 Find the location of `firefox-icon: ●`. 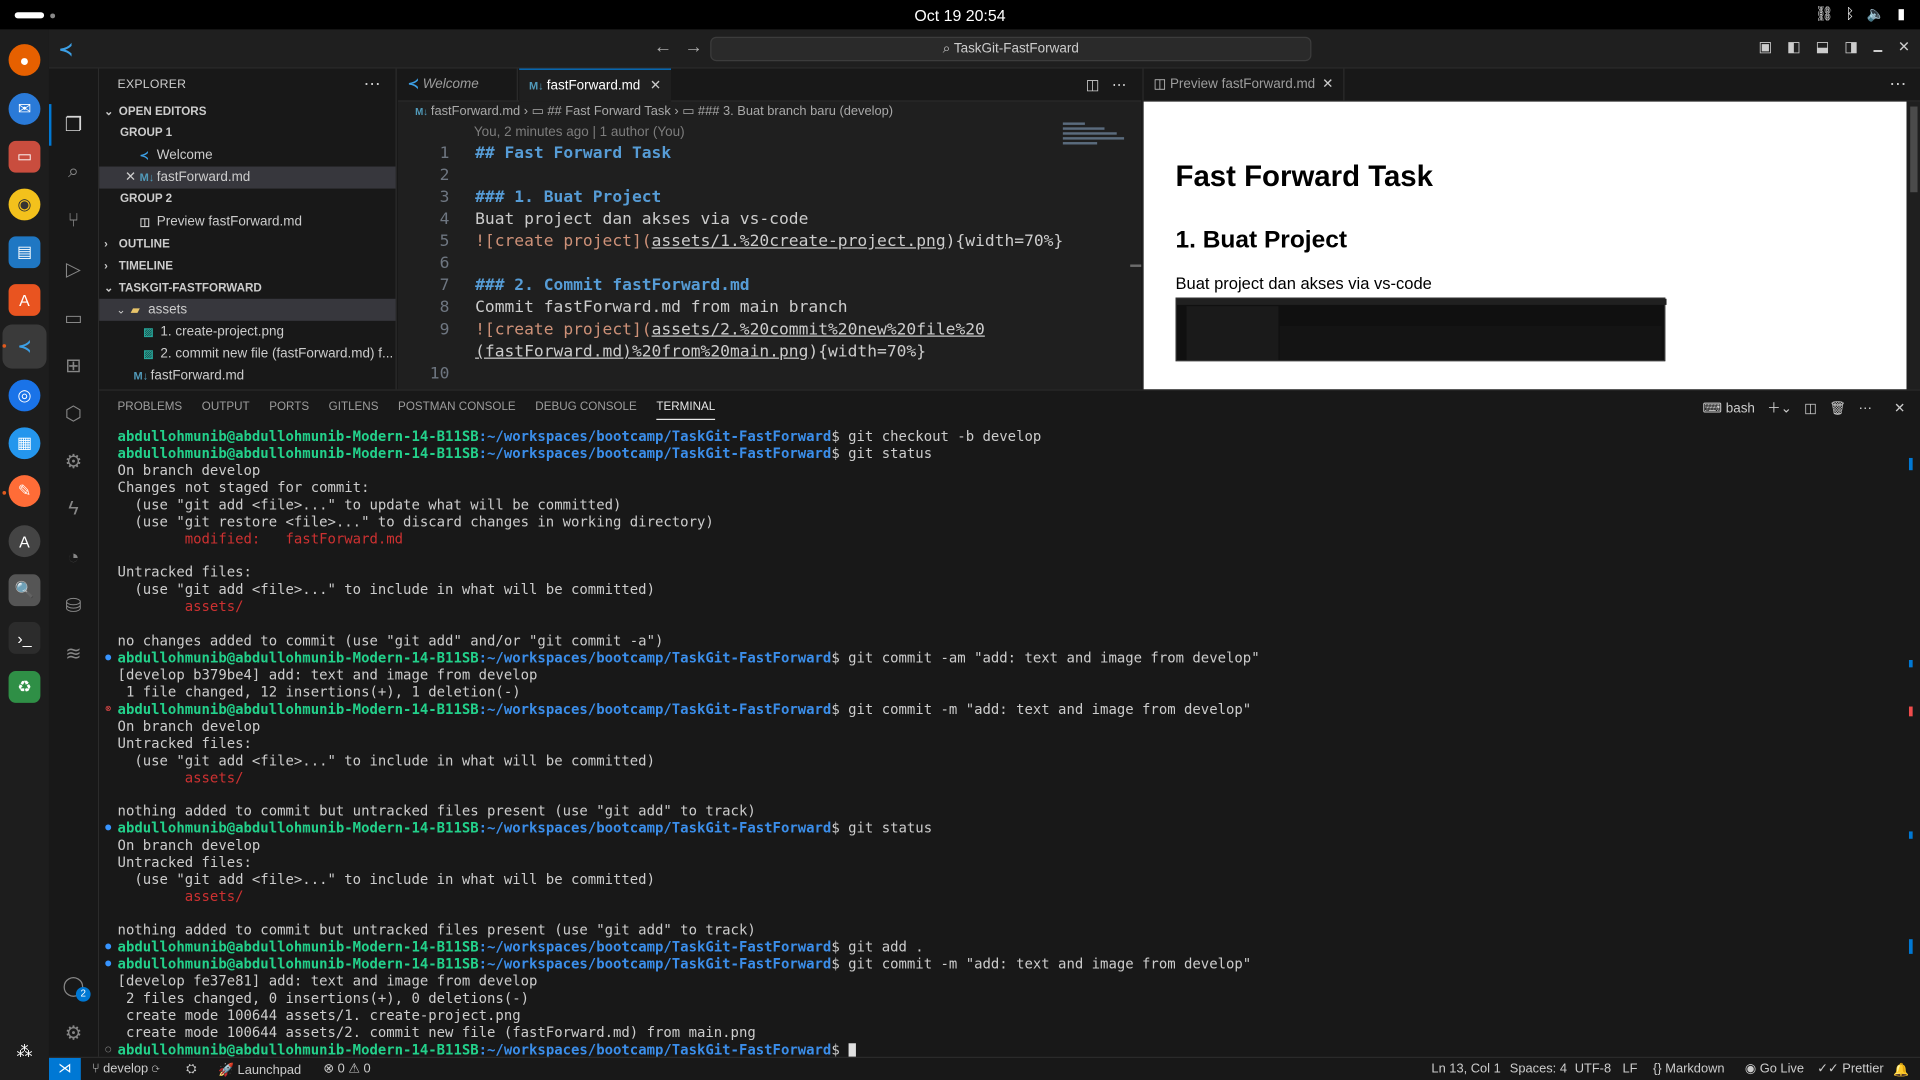

firefox-icon: ● is located at coordinates (24, 60).